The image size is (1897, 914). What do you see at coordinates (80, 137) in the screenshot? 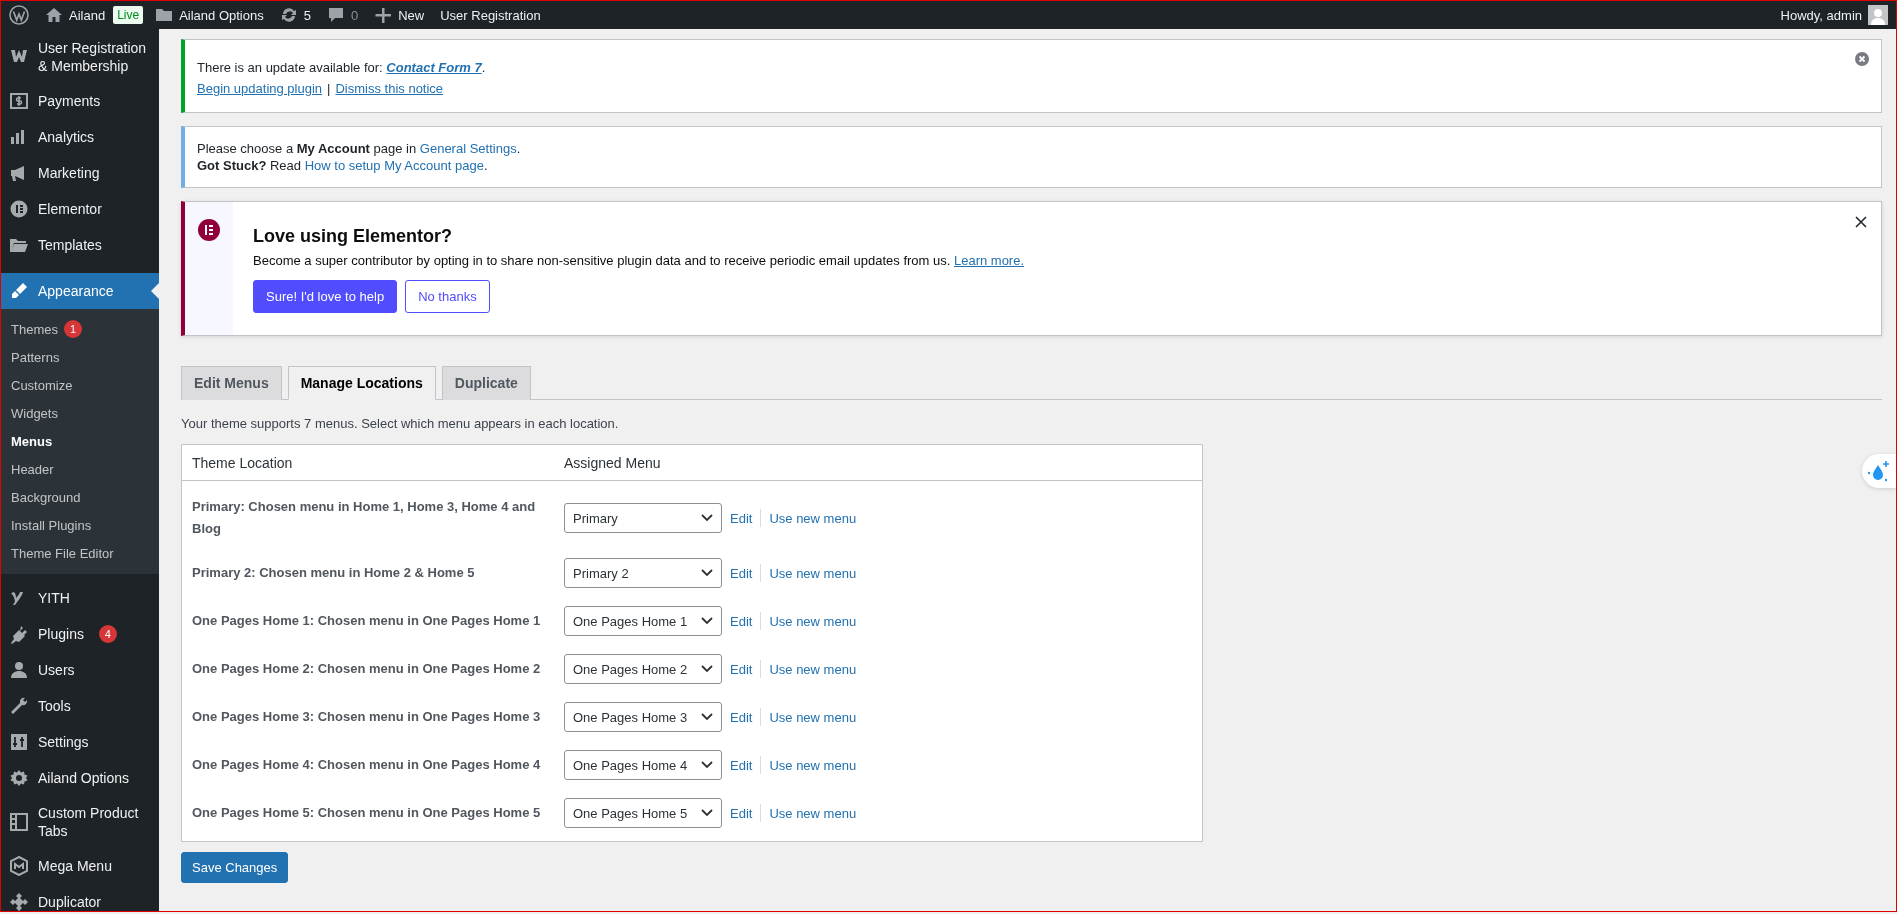
I see `sidebar-item: Analytics` at bounding box center [80, 137].